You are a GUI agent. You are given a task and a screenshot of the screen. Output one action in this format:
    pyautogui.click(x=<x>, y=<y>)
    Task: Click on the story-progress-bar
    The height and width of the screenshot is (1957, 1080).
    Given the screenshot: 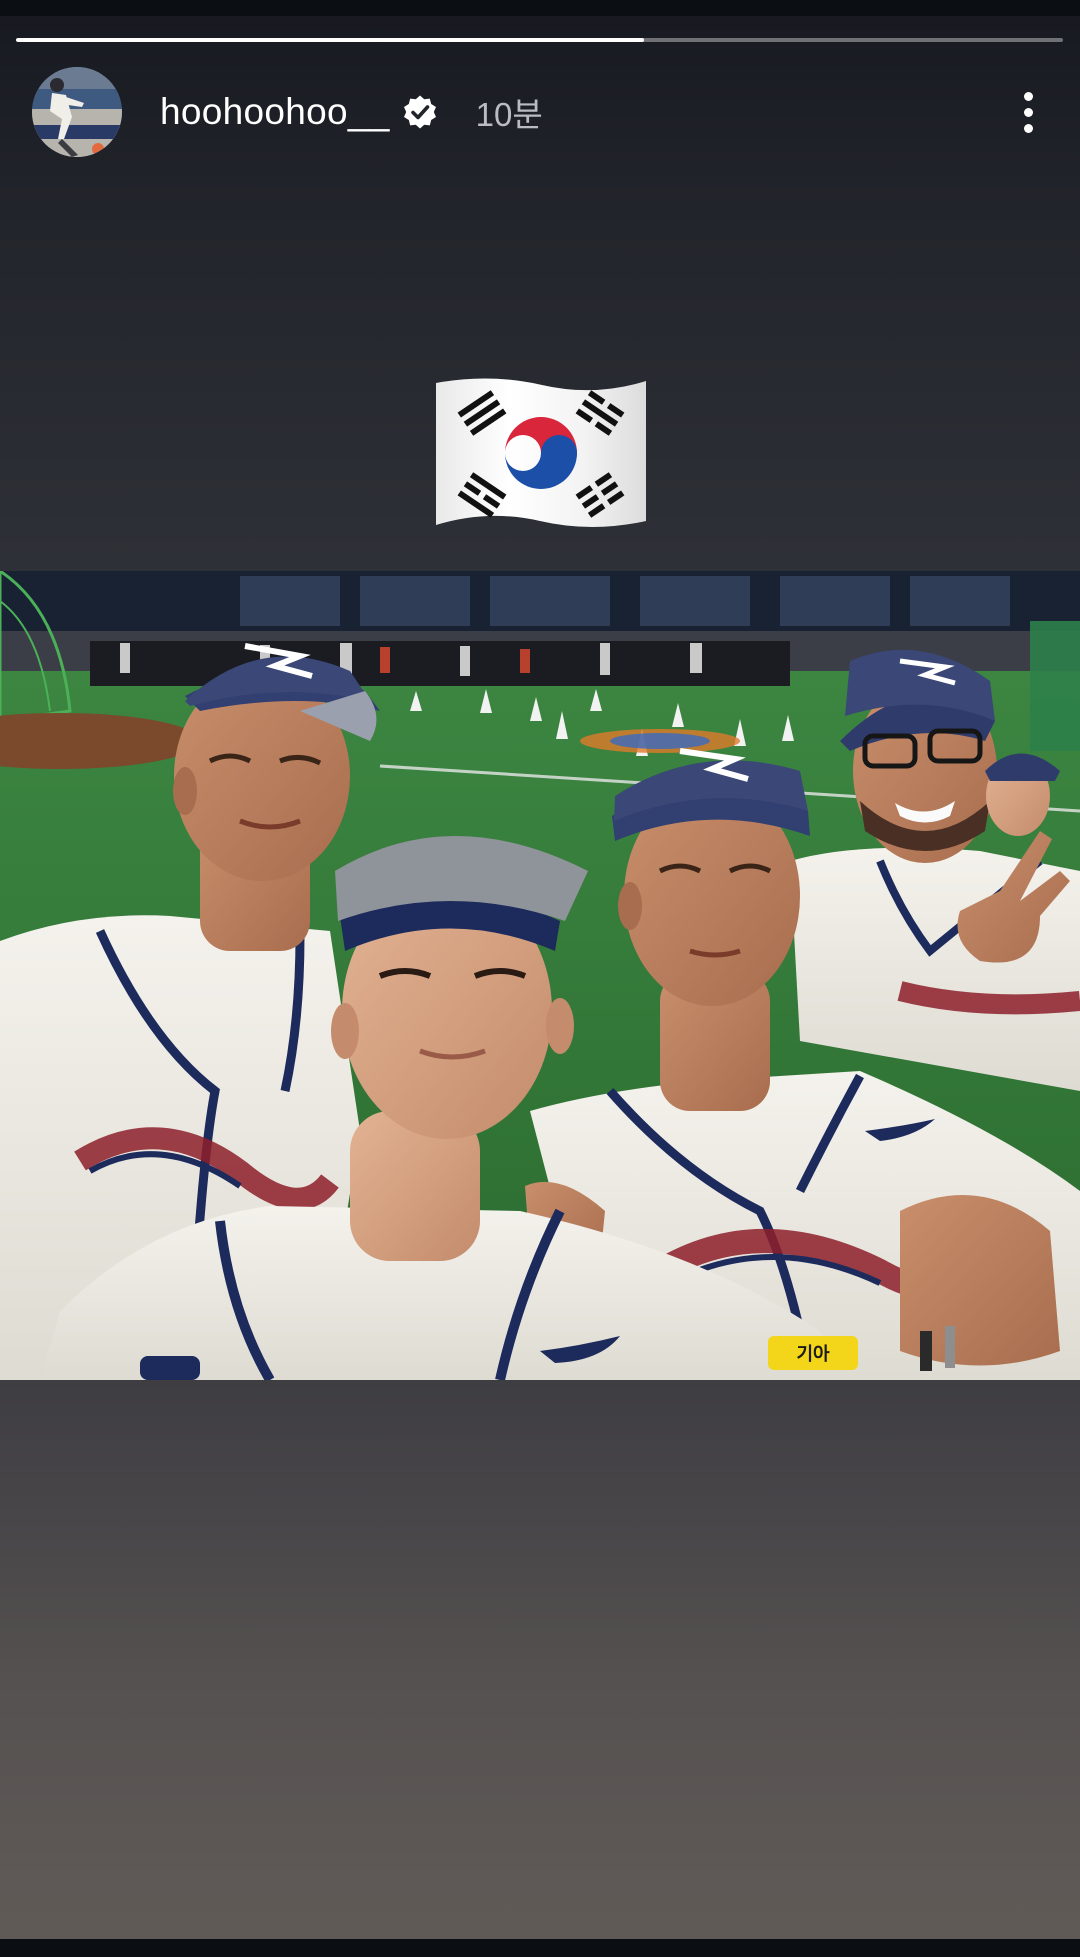 What is the action you would take?
    pyautogui.click(x=539, y=40)
    